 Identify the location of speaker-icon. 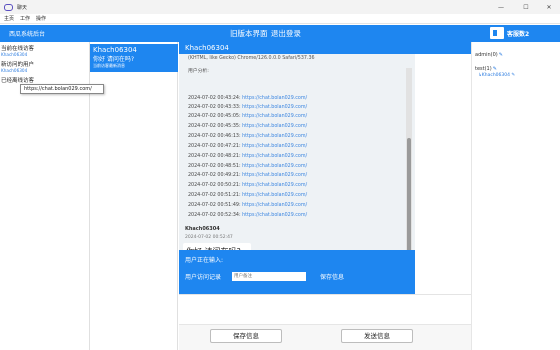
(497, 33).